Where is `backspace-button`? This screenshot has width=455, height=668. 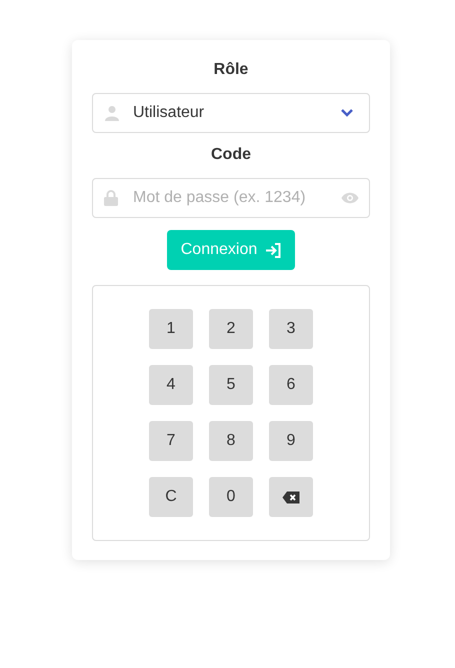
backspace-button is located at coordinates (291, 497).